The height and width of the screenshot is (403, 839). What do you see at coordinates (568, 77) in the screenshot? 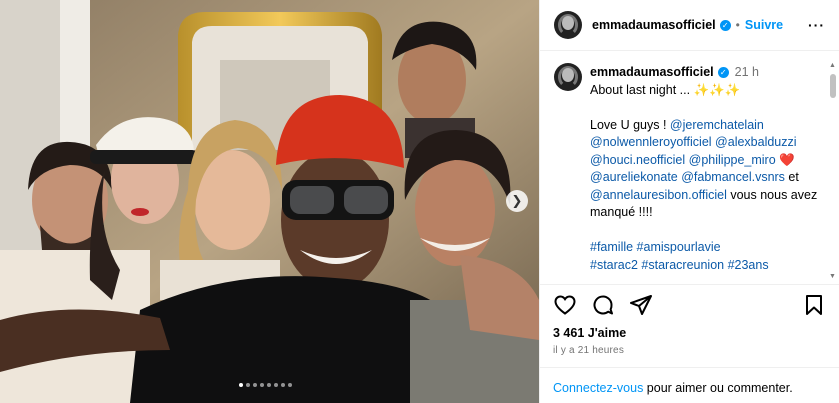
I see `caption-avatar` at bounding box center [568, 77].